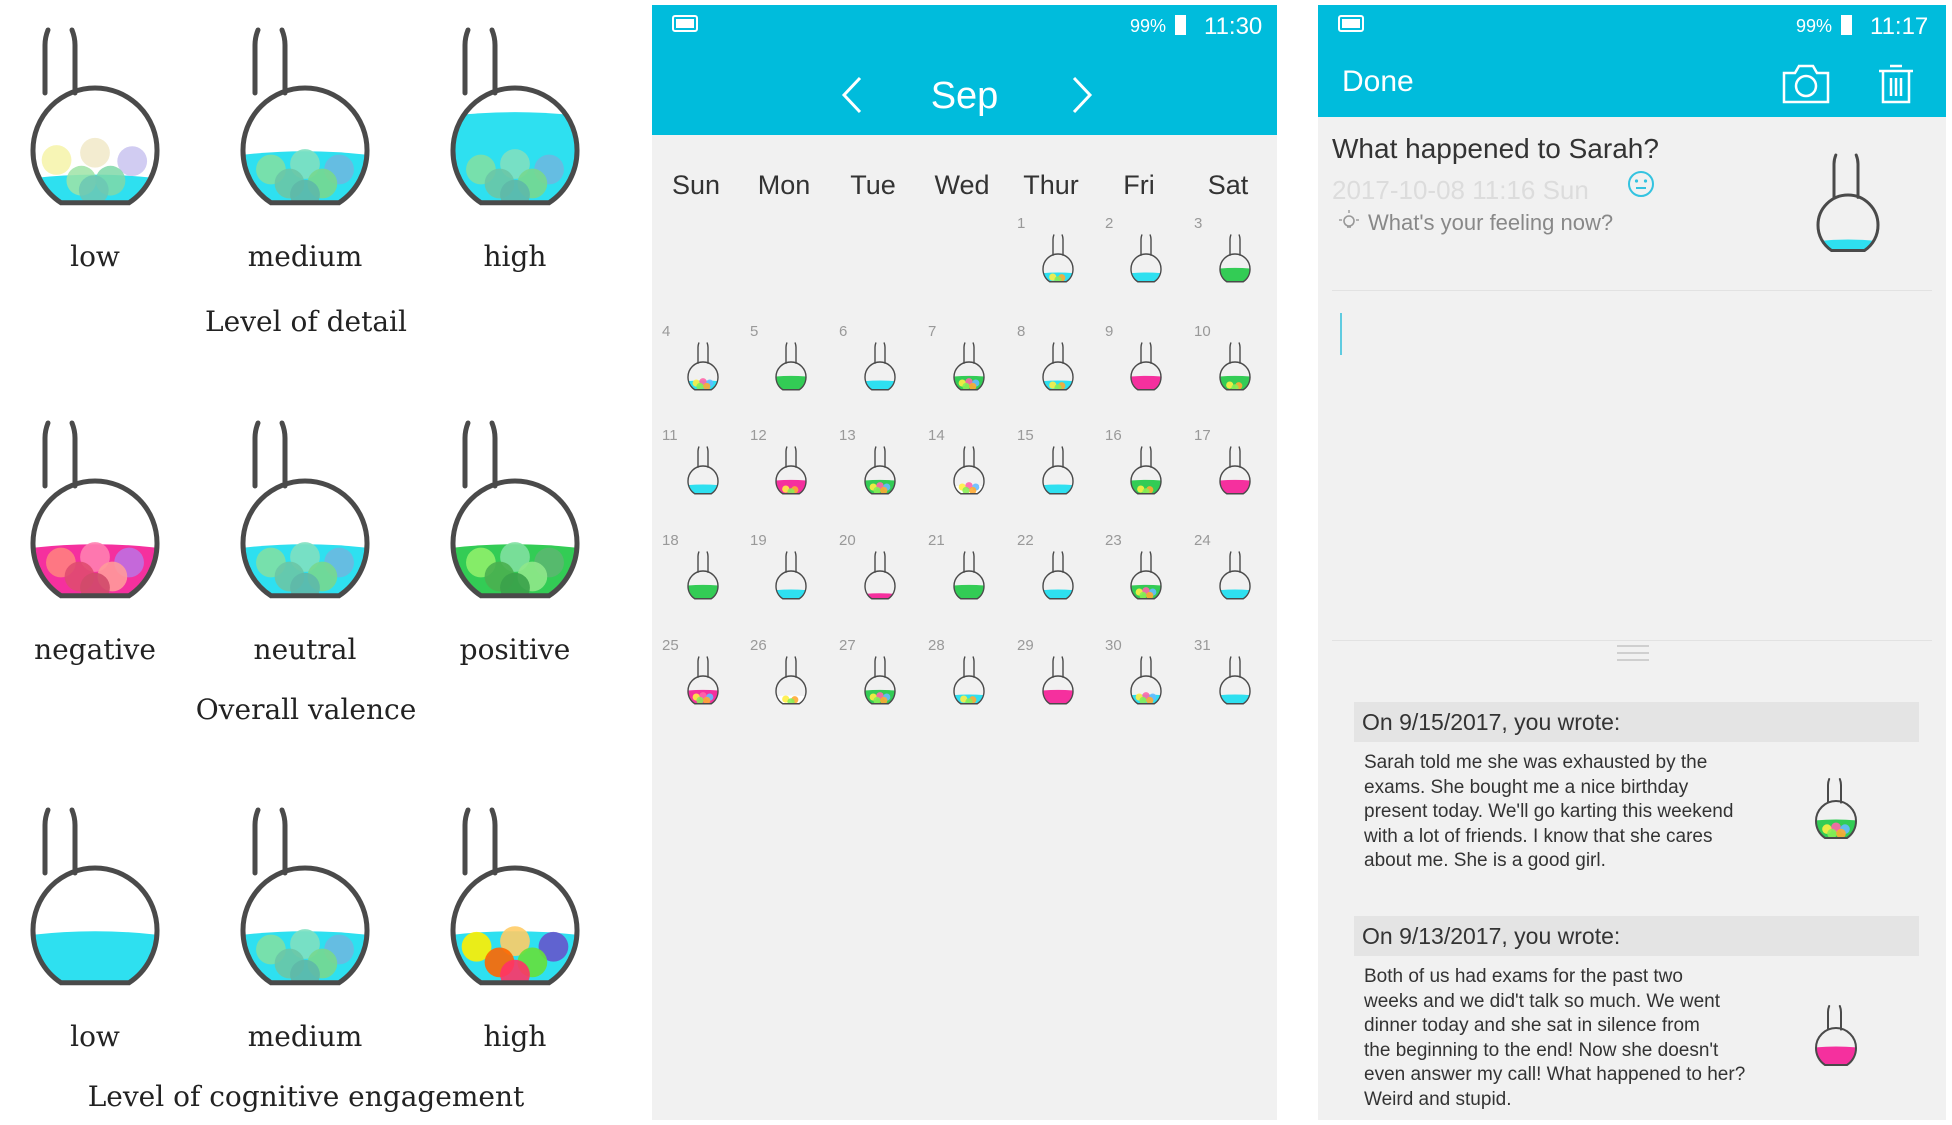  I want to click on calendar-day-number: 21, so click(936, 540).